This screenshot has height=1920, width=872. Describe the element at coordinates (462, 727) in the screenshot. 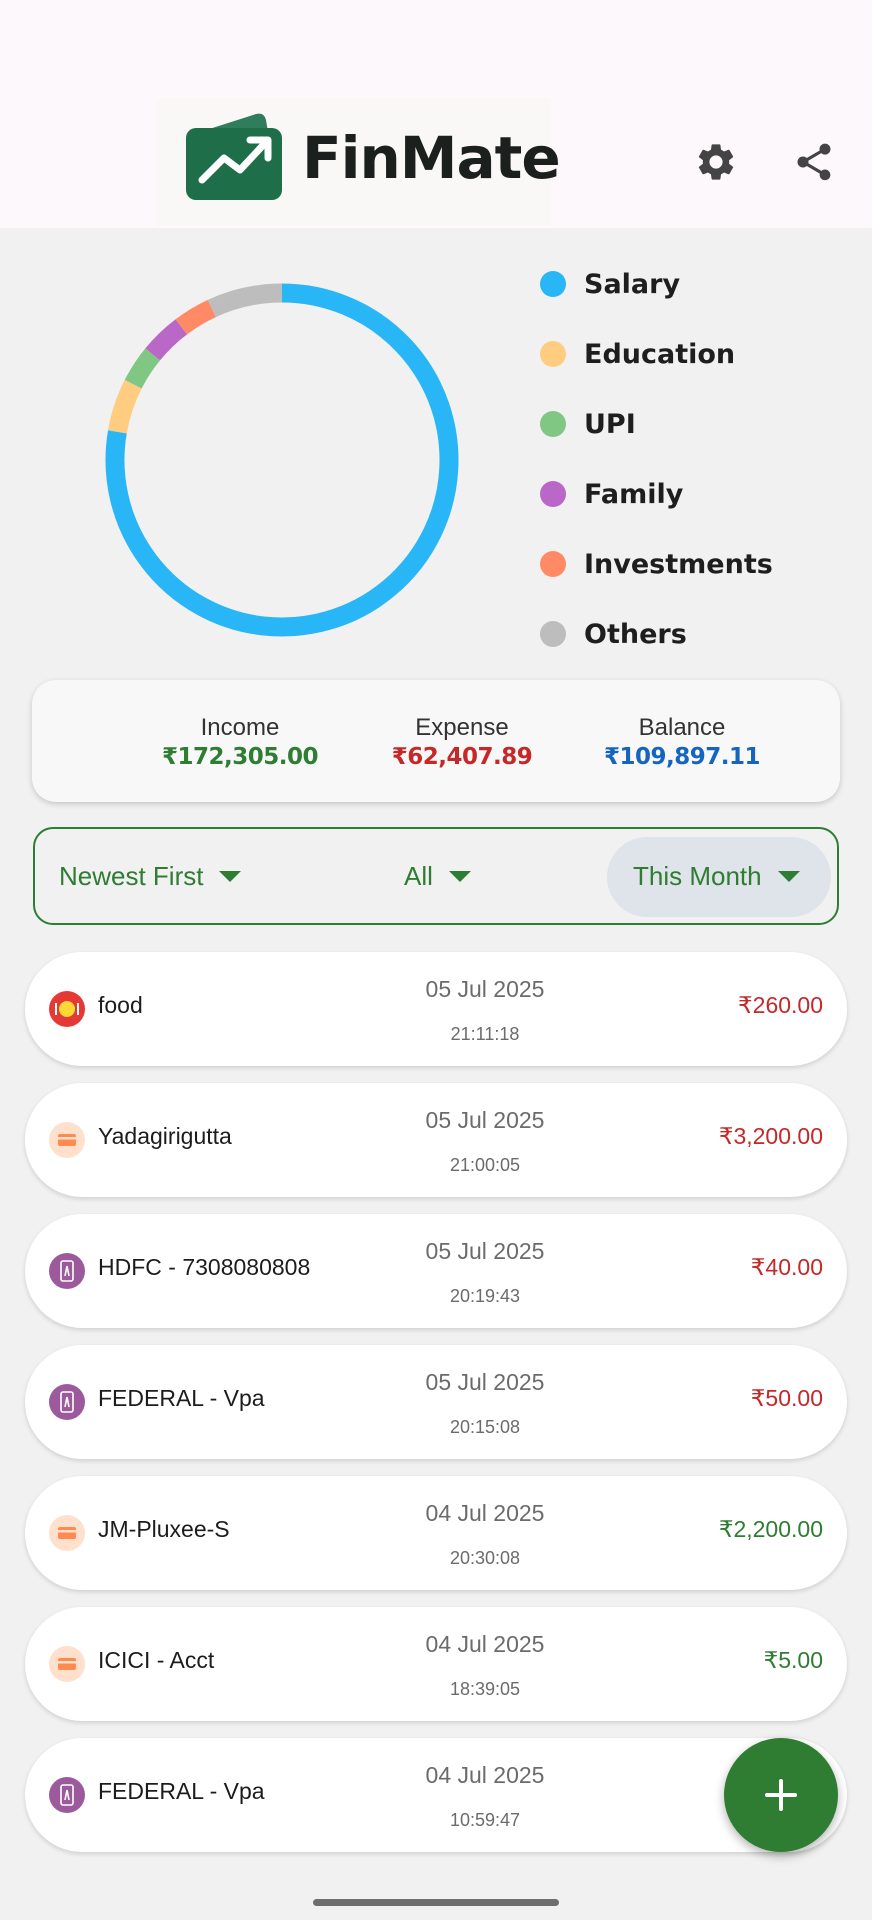

I see `expense-label: Expense` at that location.